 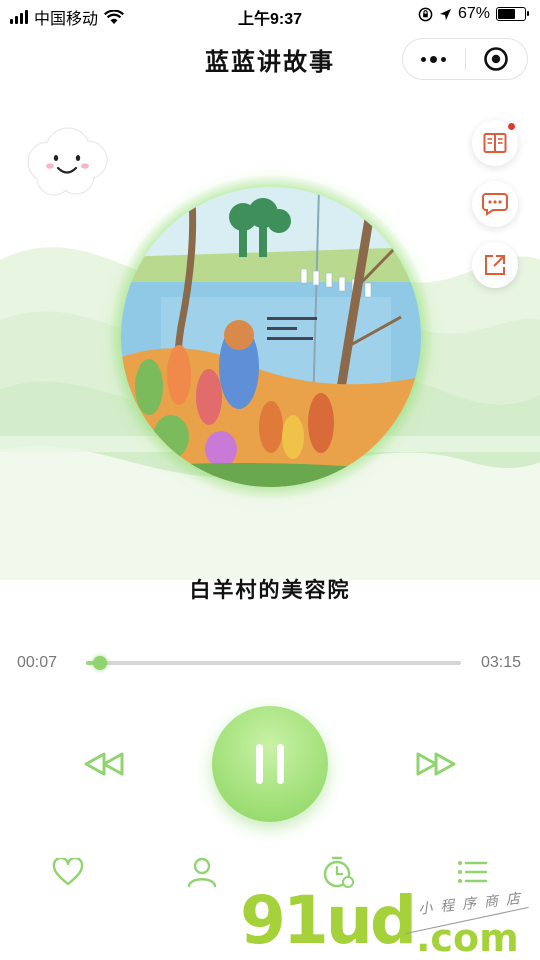 I want to click on story-book-button, so click(x=495, y=143).